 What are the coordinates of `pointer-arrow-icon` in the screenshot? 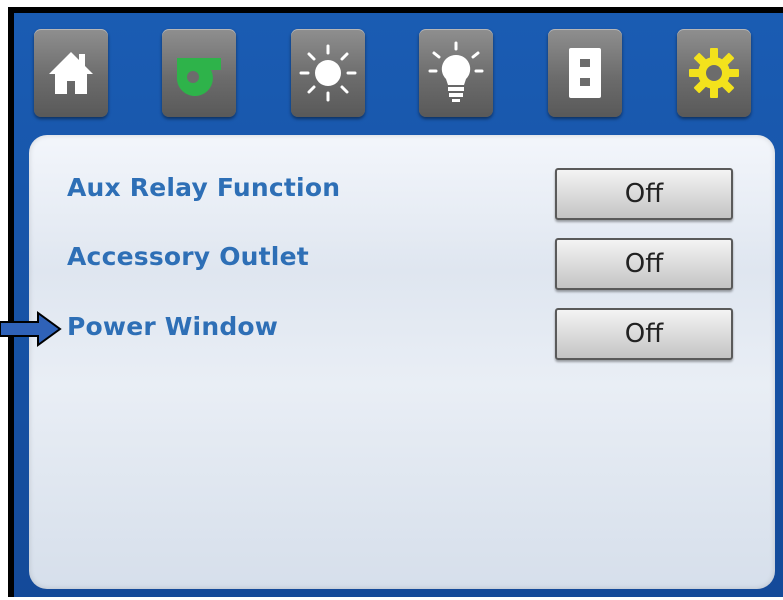 It's located at (31, 329).